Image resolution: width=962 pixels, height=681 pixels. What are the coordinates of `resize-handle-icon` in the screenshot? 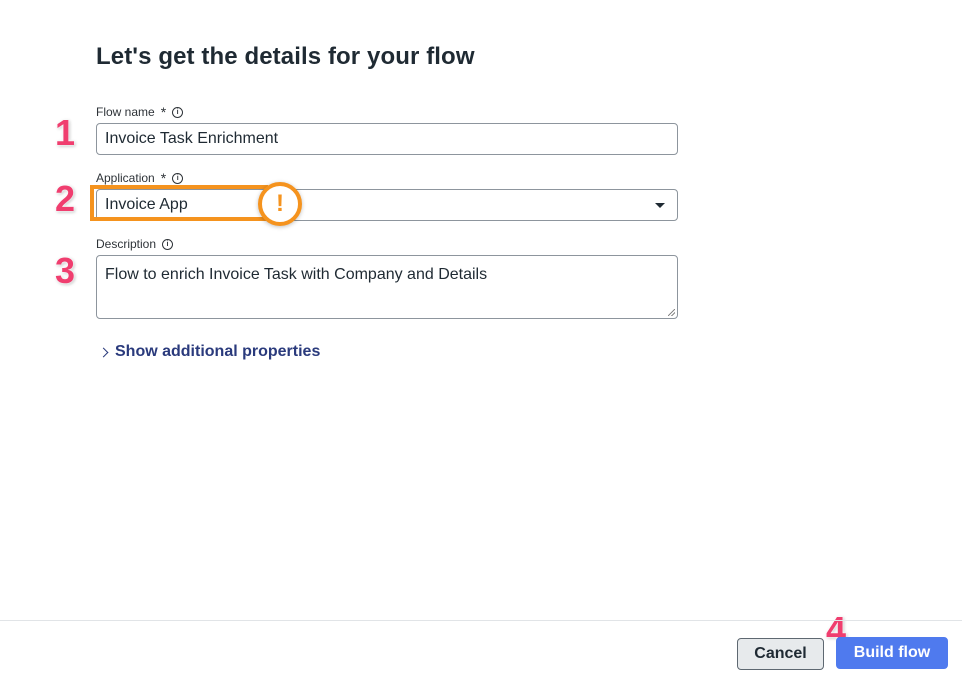 It's located at (671, 312).